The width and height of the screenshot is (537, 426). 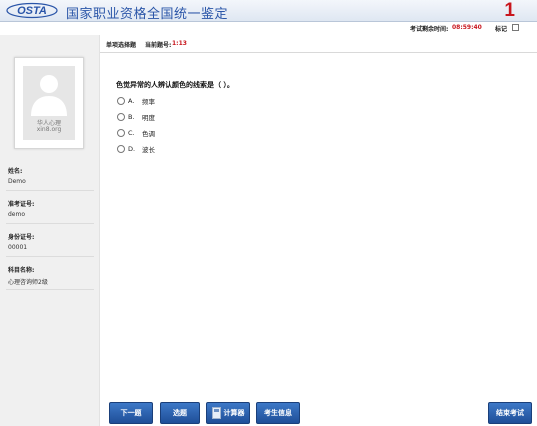 I want to click on question-number-indicator: 1, so click(x=509, y=10).